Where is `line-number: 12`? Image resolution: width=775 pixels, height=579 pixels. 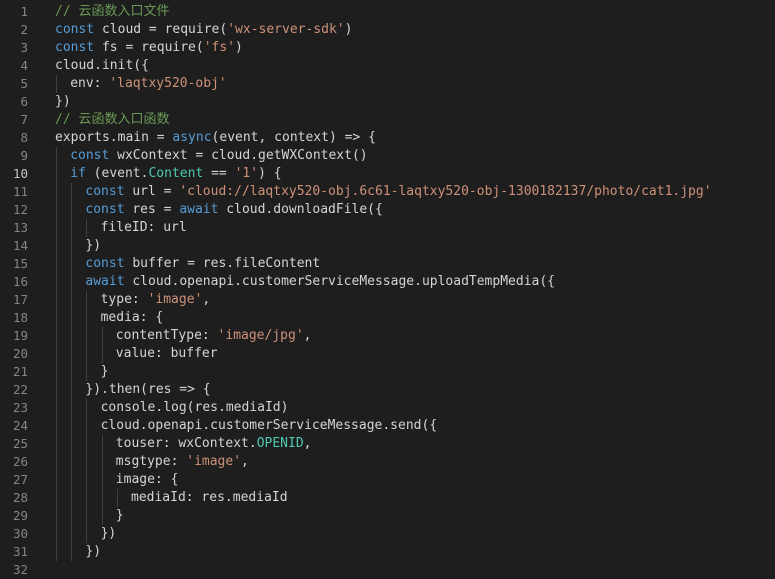 line-number: 12 is located at coordinates (20, 209).